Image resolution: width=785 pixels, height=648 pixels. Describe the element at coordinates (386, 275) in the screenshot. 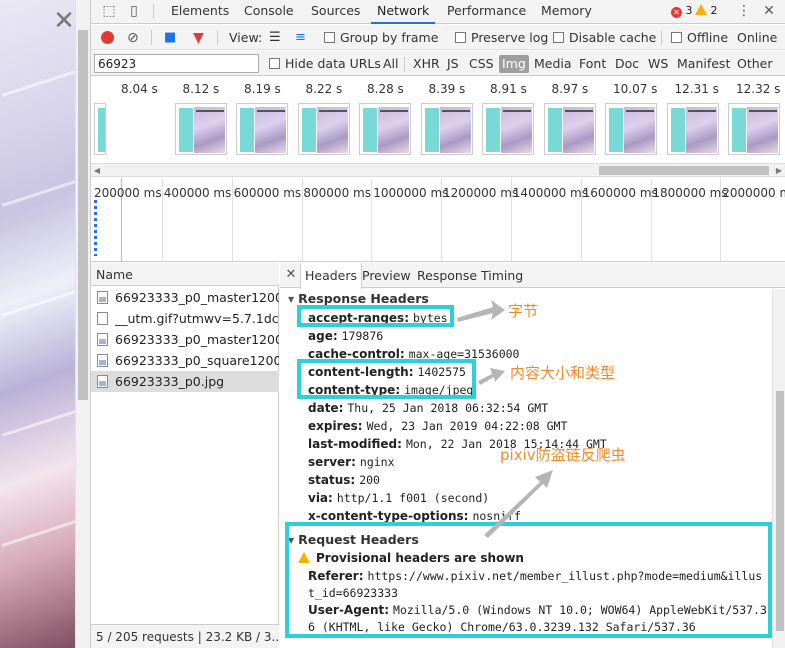

I see `tab-preview: Preview` at that location.